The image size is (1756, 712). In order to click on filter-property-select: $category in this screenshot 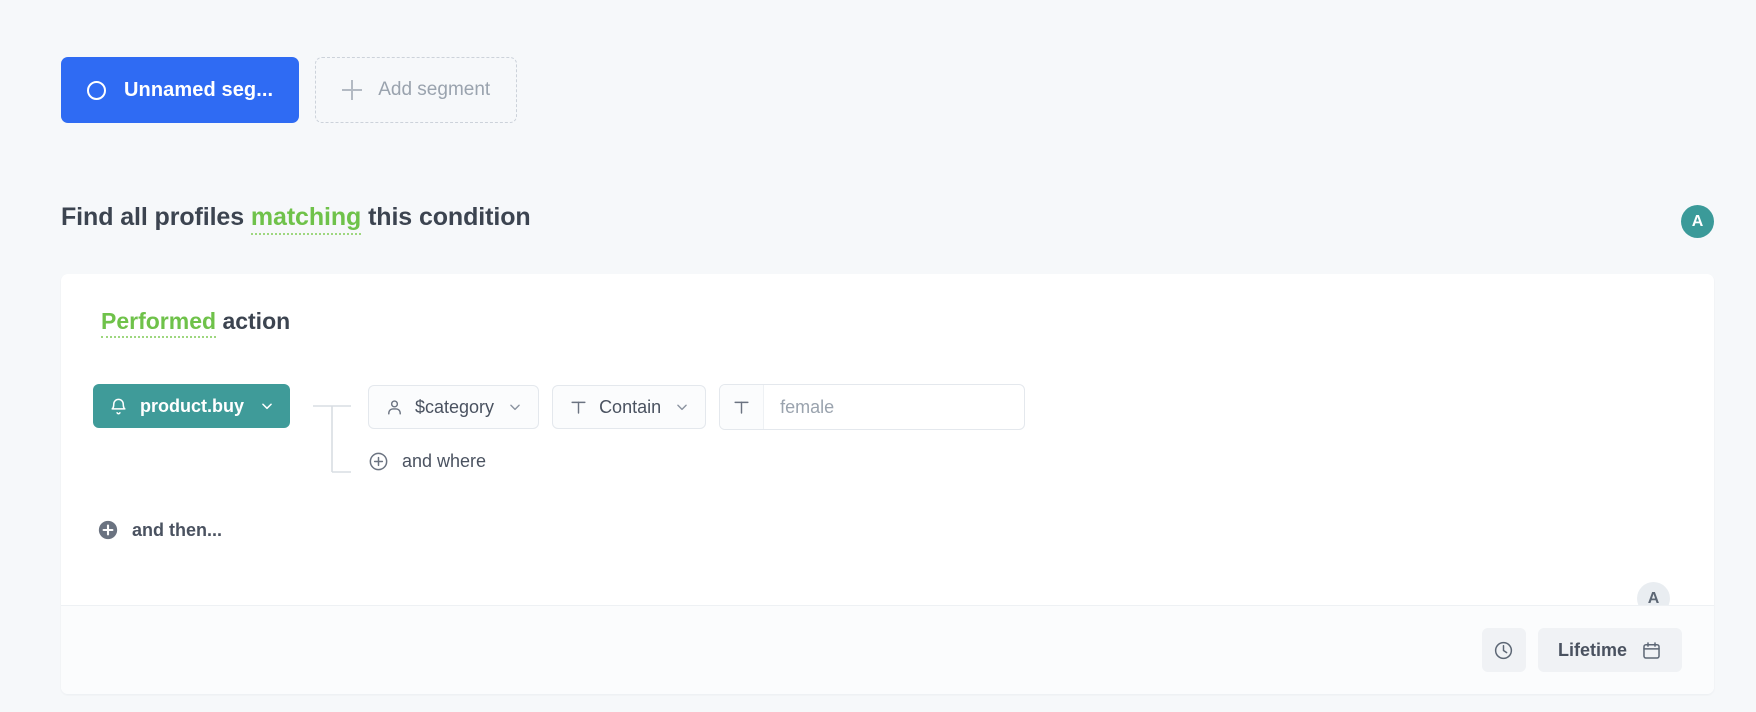, I will do `click(454, 407)`.